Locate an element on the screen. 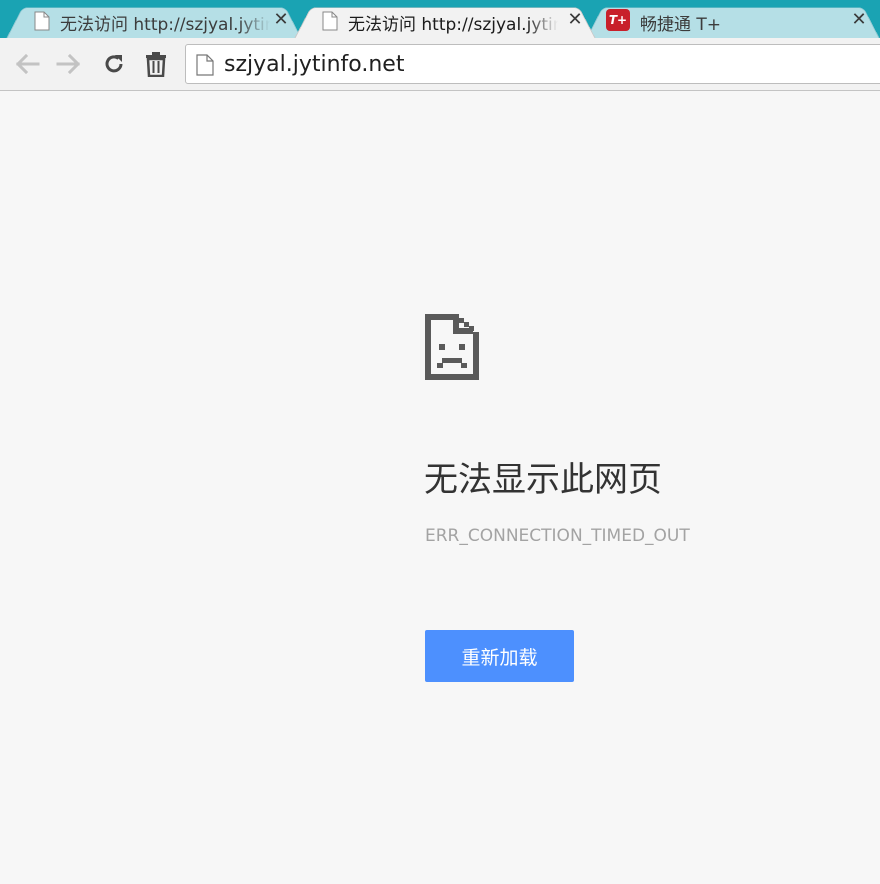 The height and width of the screenshot is (884, 880). forward-button is located at coordinates (69, 64).